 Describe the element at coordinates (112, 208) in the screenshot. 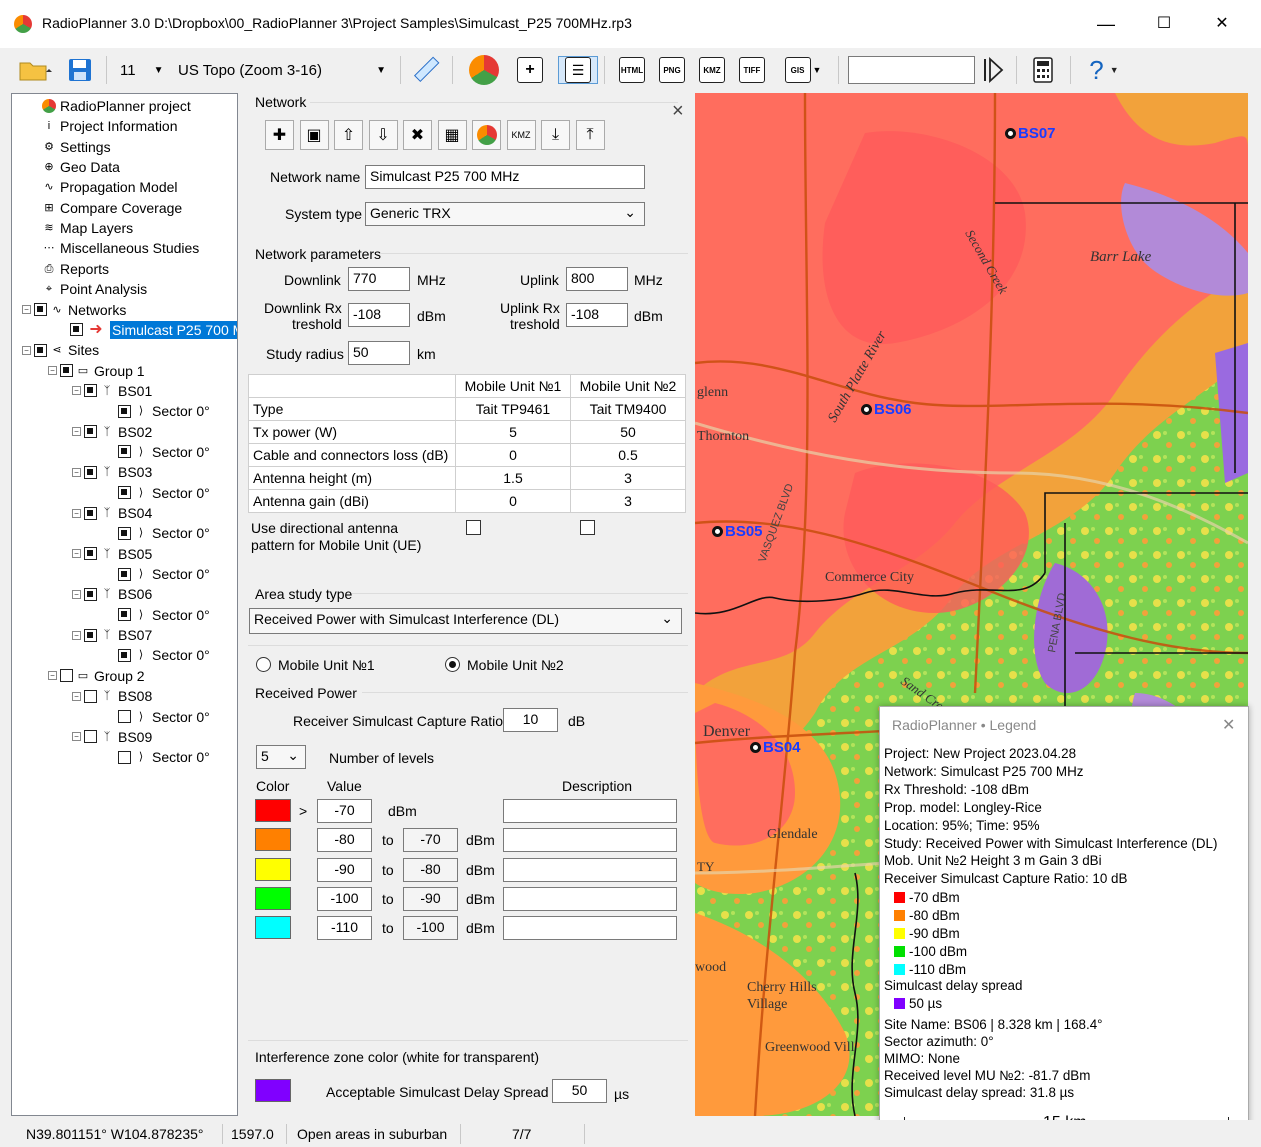

I see `tree-item-compare-coverage: ⊞ Compare Coverage` at that location.